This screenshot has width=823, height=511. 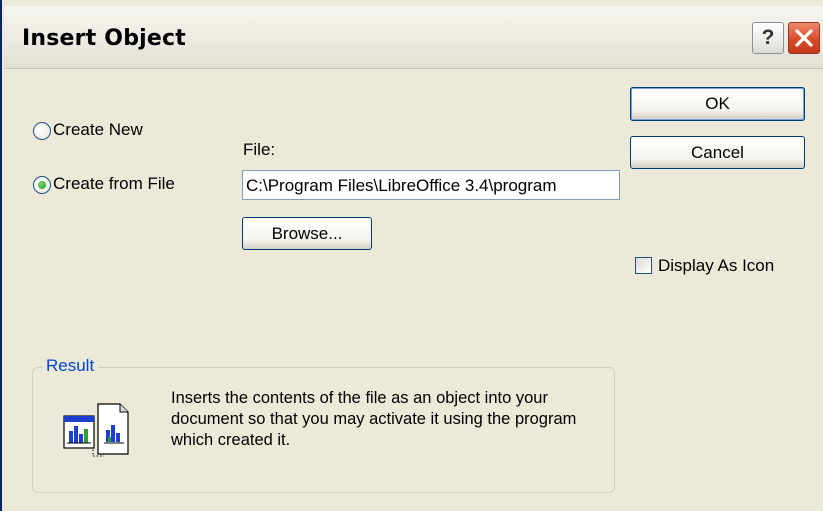 I want to click on create-from-file-radio, so click(x=42, y=185).